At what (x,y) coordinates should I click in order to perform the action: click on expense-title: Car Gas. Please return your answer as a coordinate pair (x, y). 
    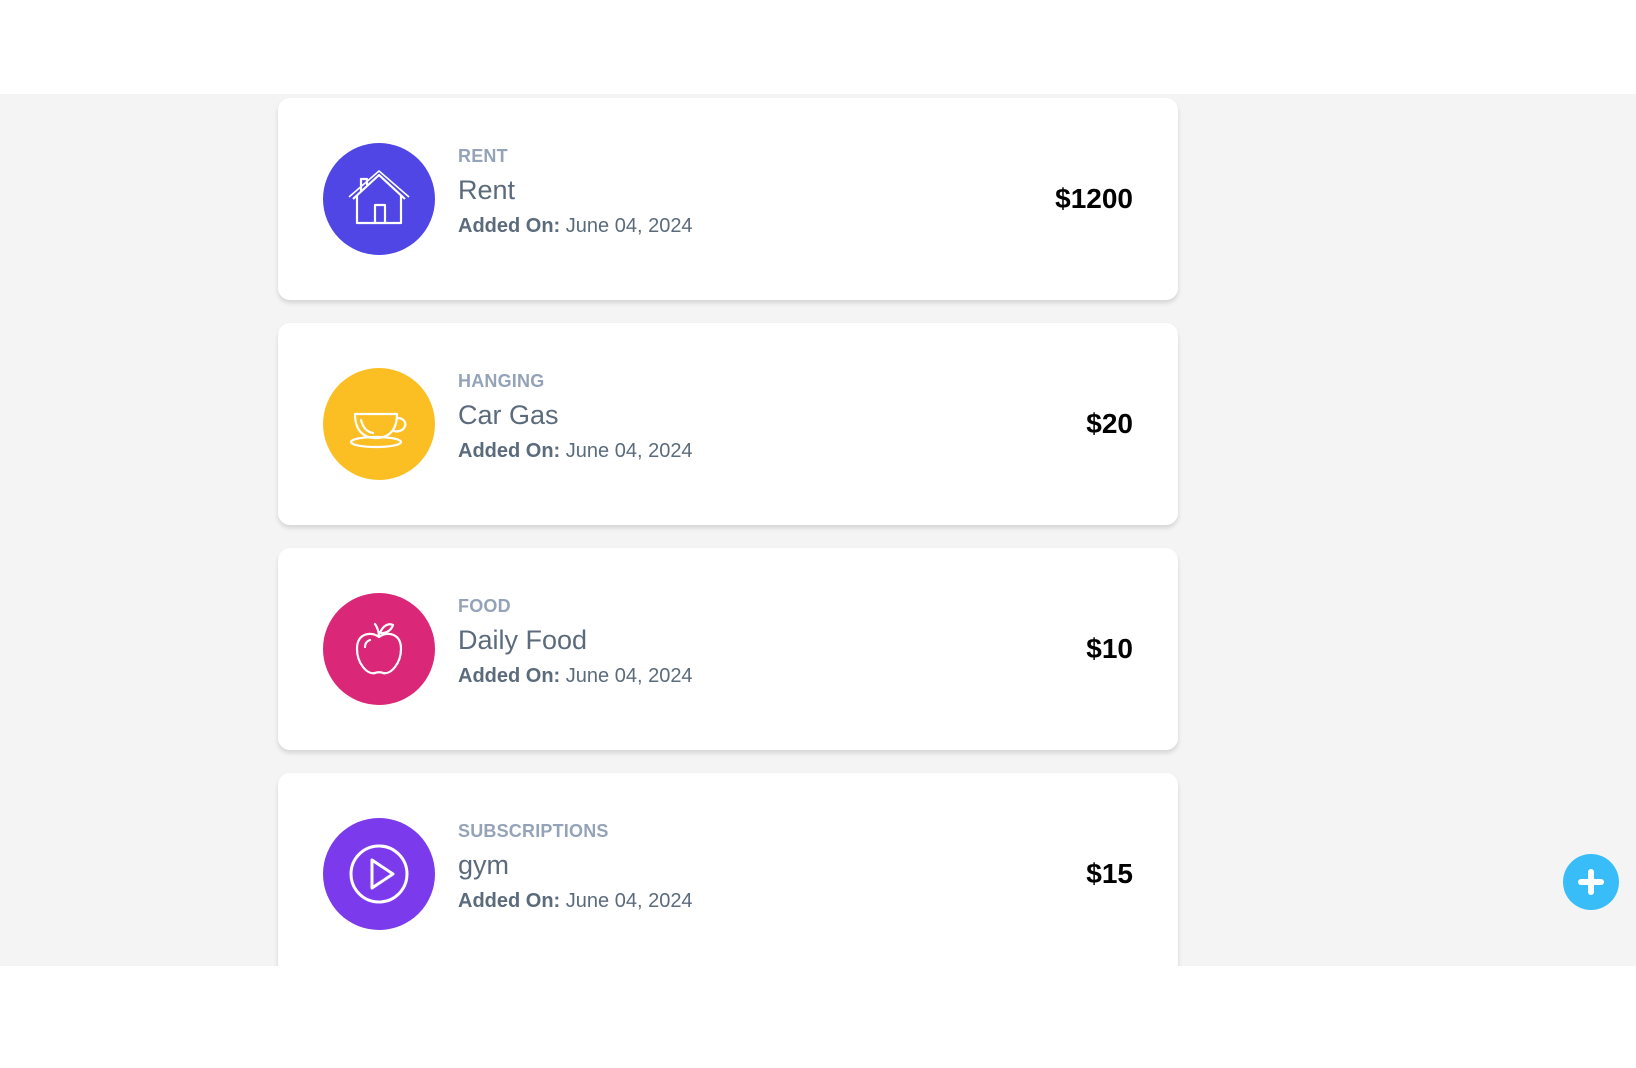
    Looking at the image, I should click on (508, 415).